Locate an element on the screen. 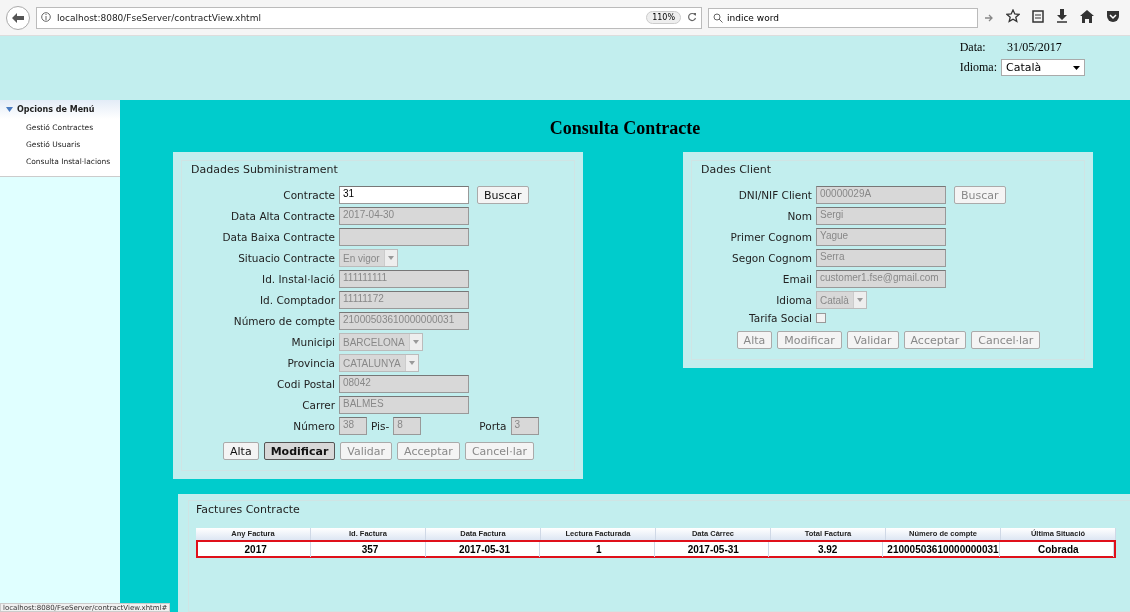 This screenshot has width=1130, height=612. zoom-badge: 110% is located at coordinates (663, 17).